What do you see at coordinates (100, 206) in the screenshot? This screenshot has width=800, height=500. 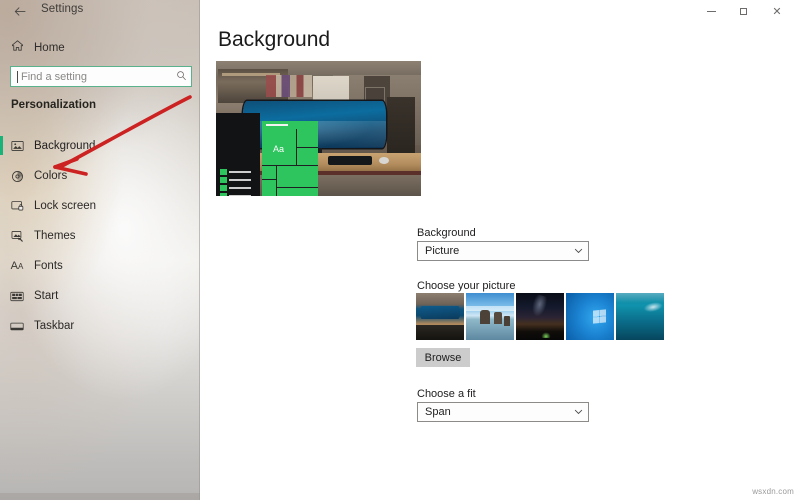 I see `sidebar-item-lock-screen: Lock screen` at bounding box center [100, 206].